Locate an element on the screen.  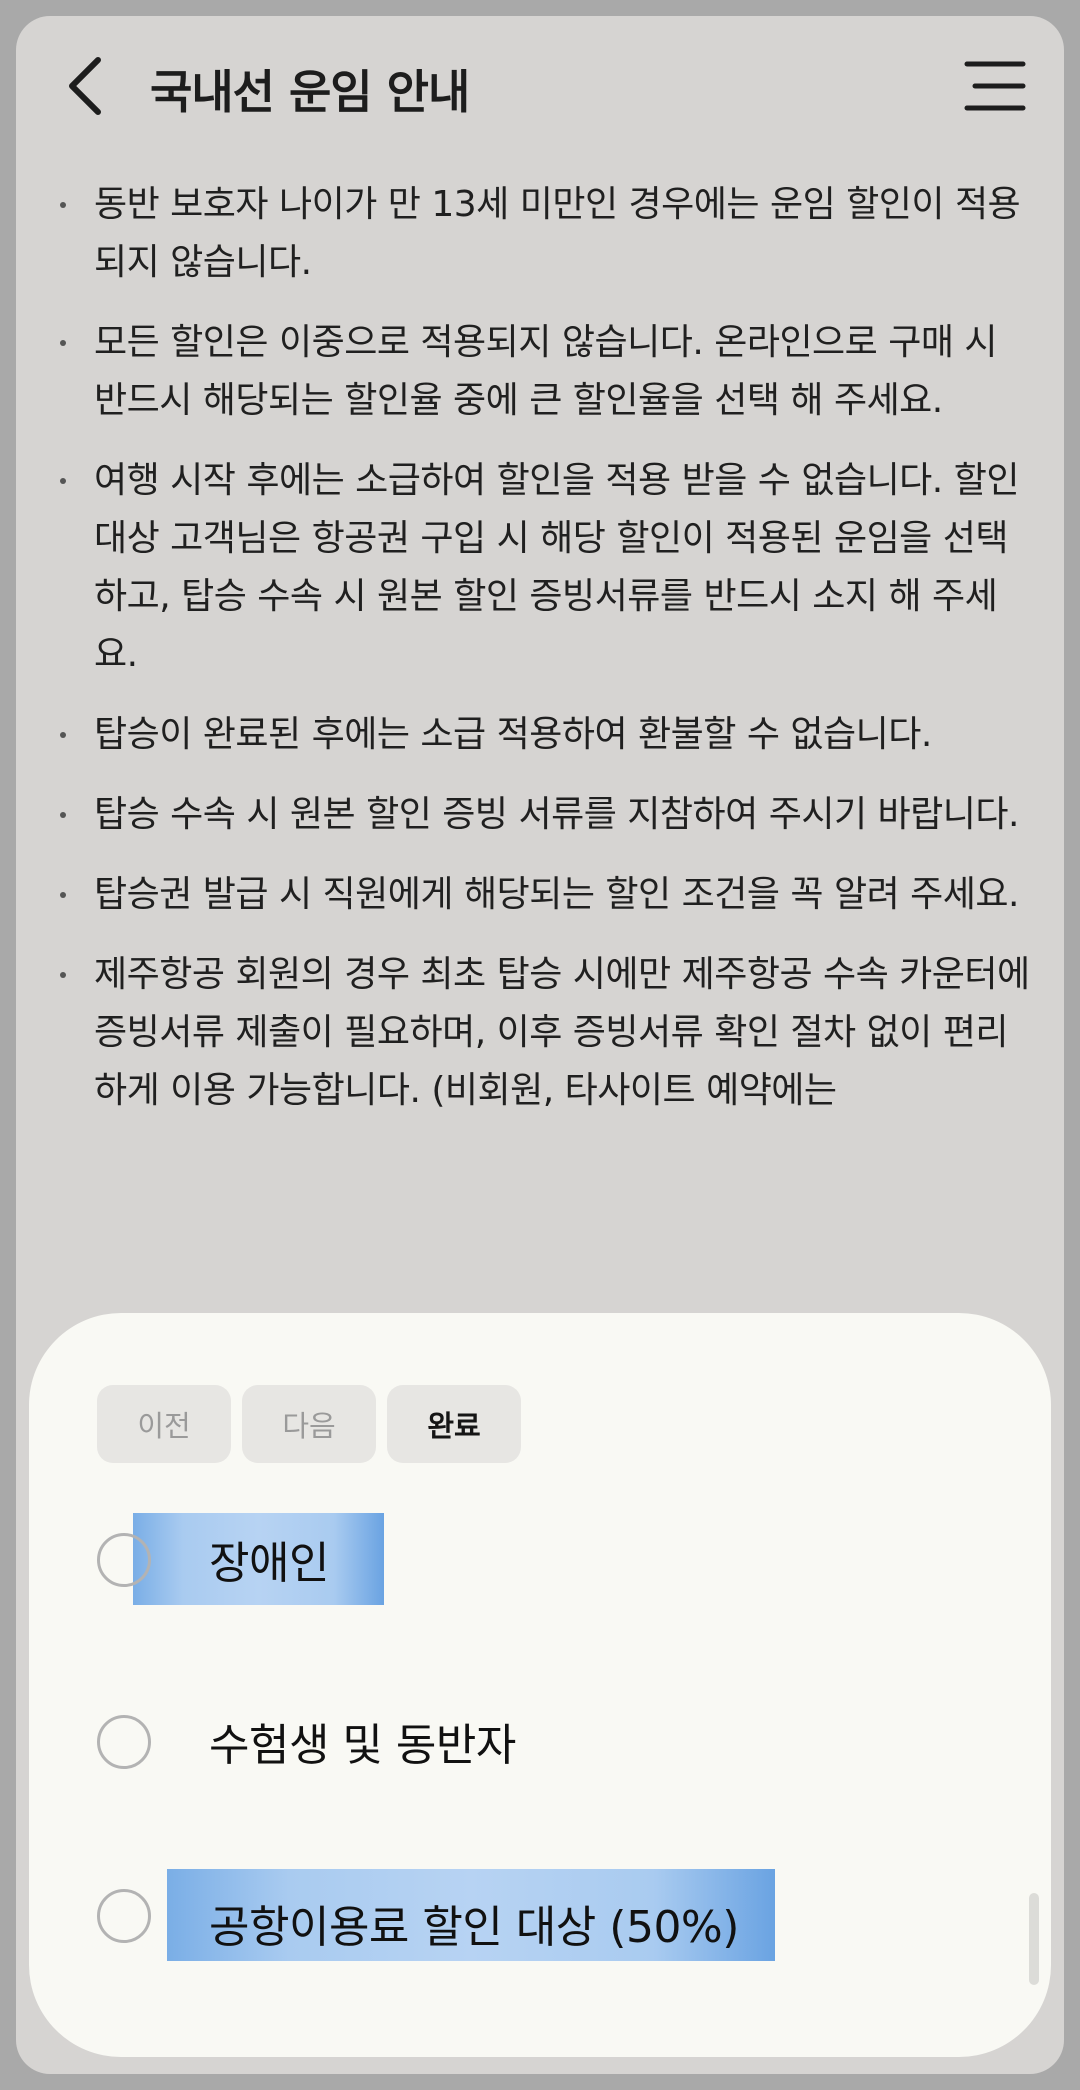
option-exam-student: 수험생 및 동반자 is located at coordinates (537, 1741).